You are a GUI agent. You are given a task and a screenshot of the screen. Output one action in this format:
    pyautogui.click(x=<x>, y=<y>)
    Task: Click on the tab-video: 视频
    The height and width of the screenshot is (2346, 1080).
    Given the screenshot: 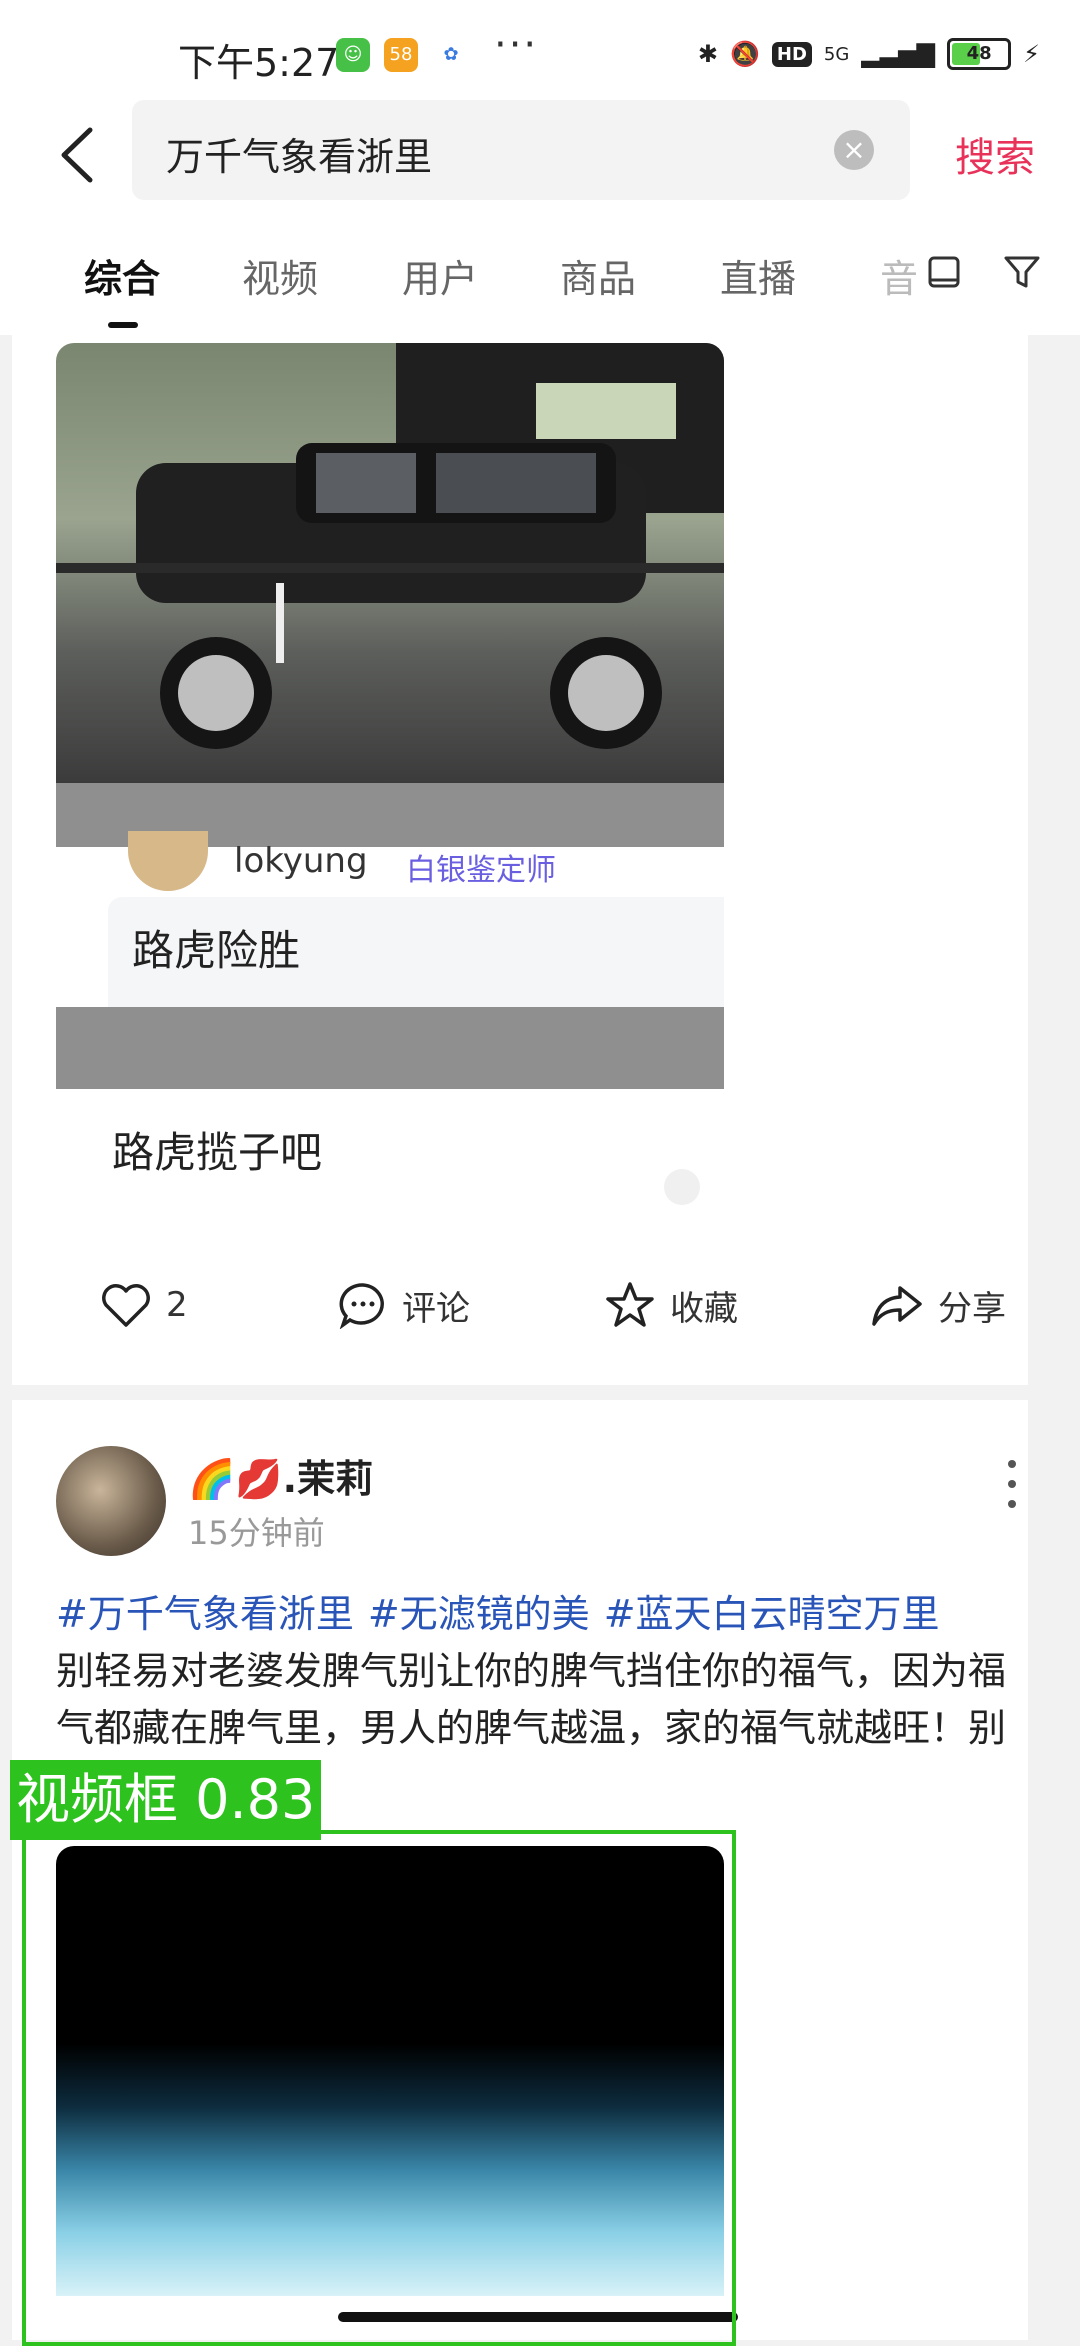 What is the action you would take?
    pyautogui.click(x=280, y=275)
    